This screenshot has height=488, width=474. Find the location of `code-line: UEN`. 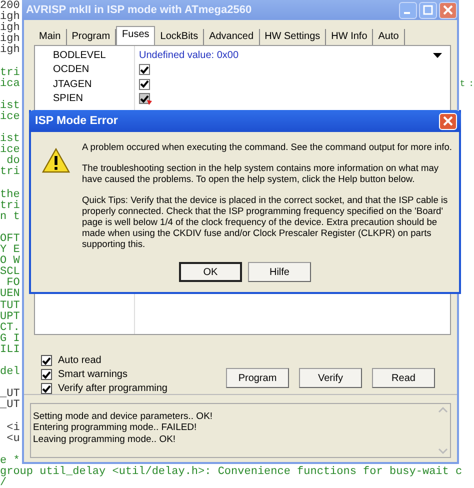

code-line: UEN is located at coordinates (10, 294).